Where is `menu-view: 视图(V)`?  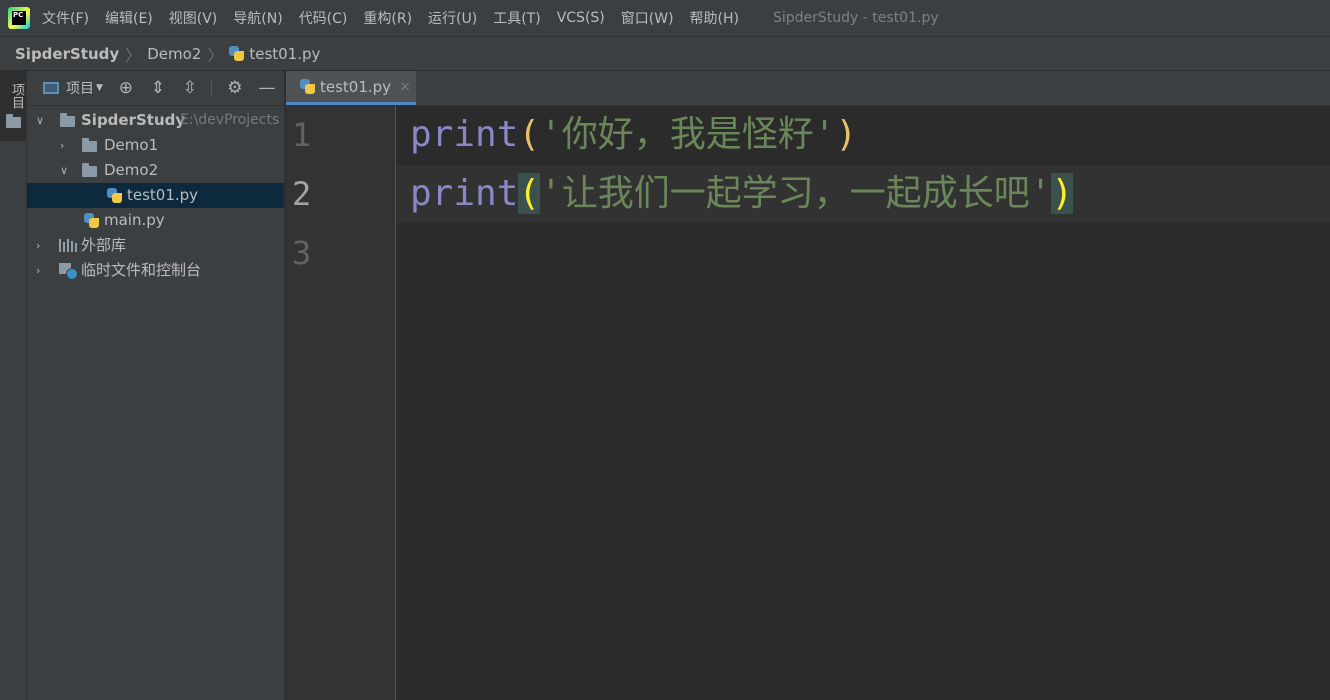 menu-view: 视图(V) is located at coordinates (193, 18).